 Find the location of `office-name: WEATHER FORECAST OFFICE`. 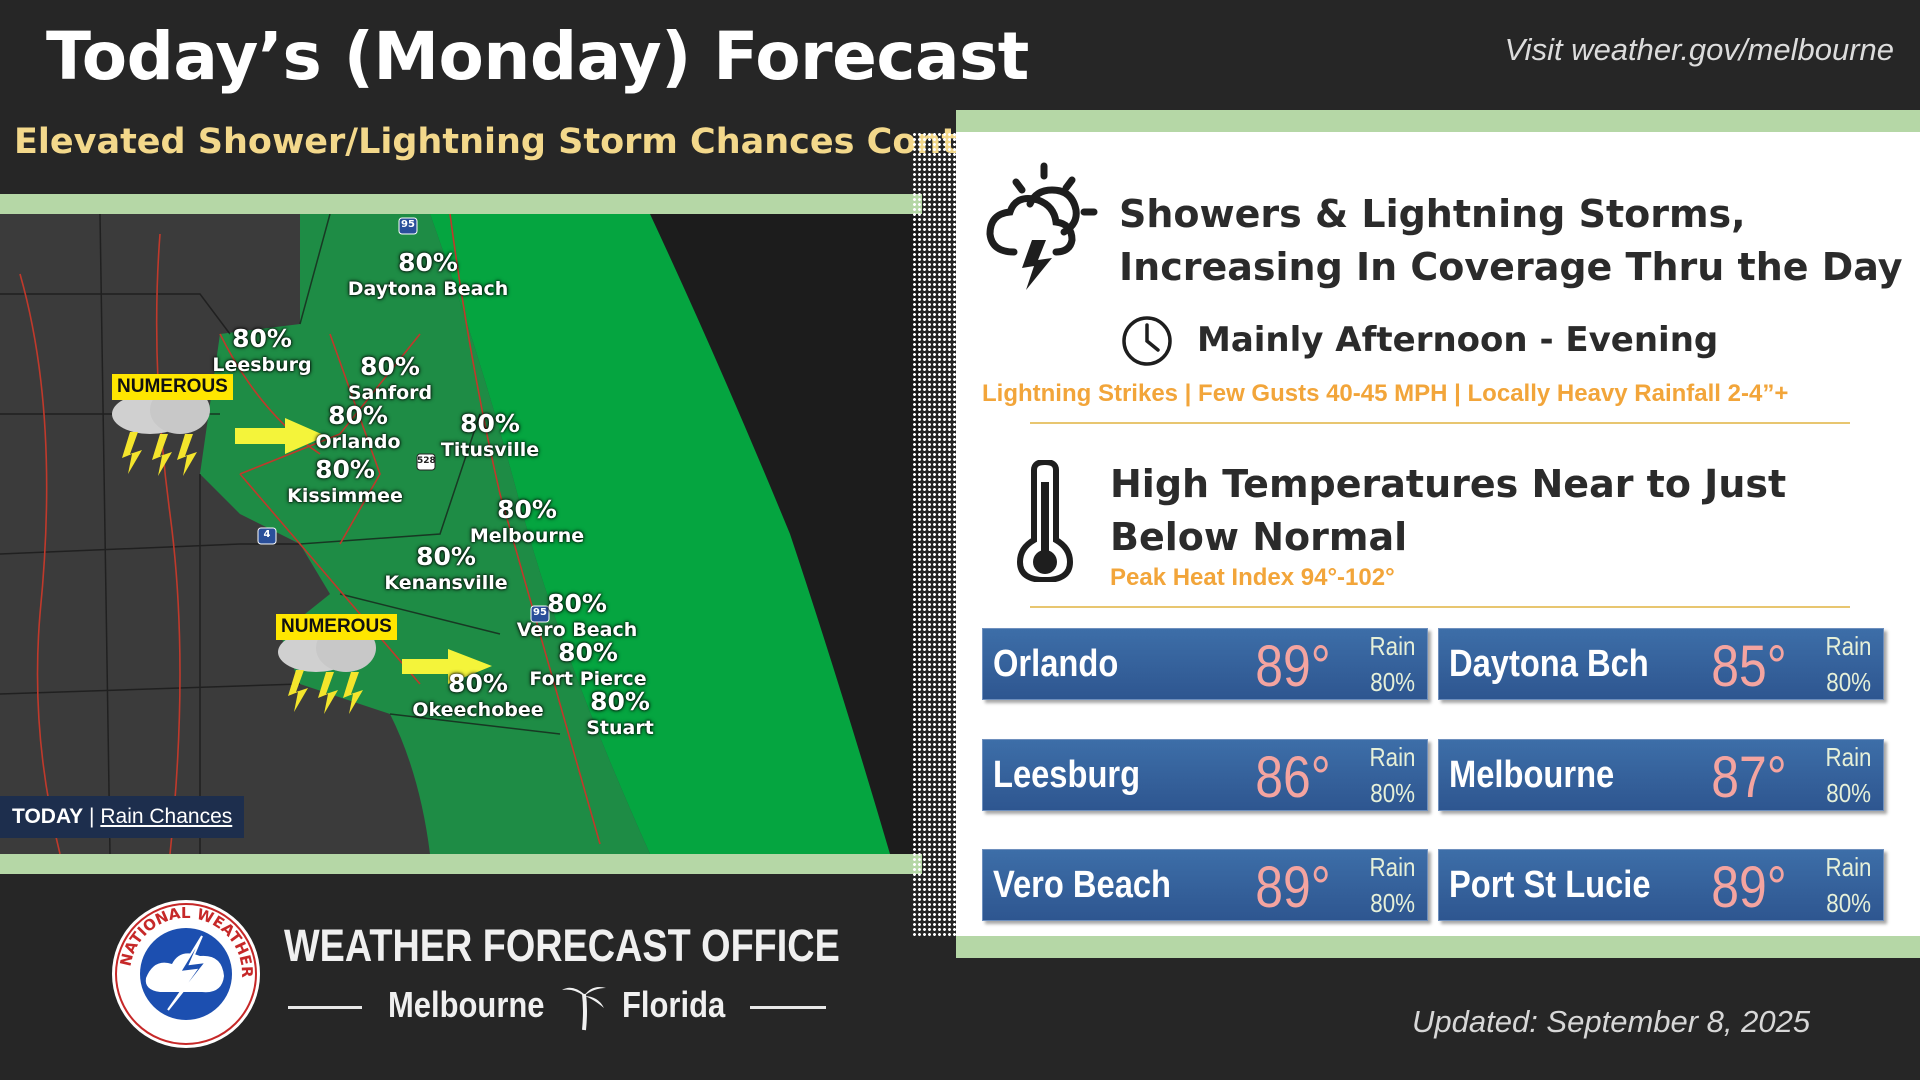

office-name: WEATHER FORECAST OFFICE is located at coordinates (562, 945).